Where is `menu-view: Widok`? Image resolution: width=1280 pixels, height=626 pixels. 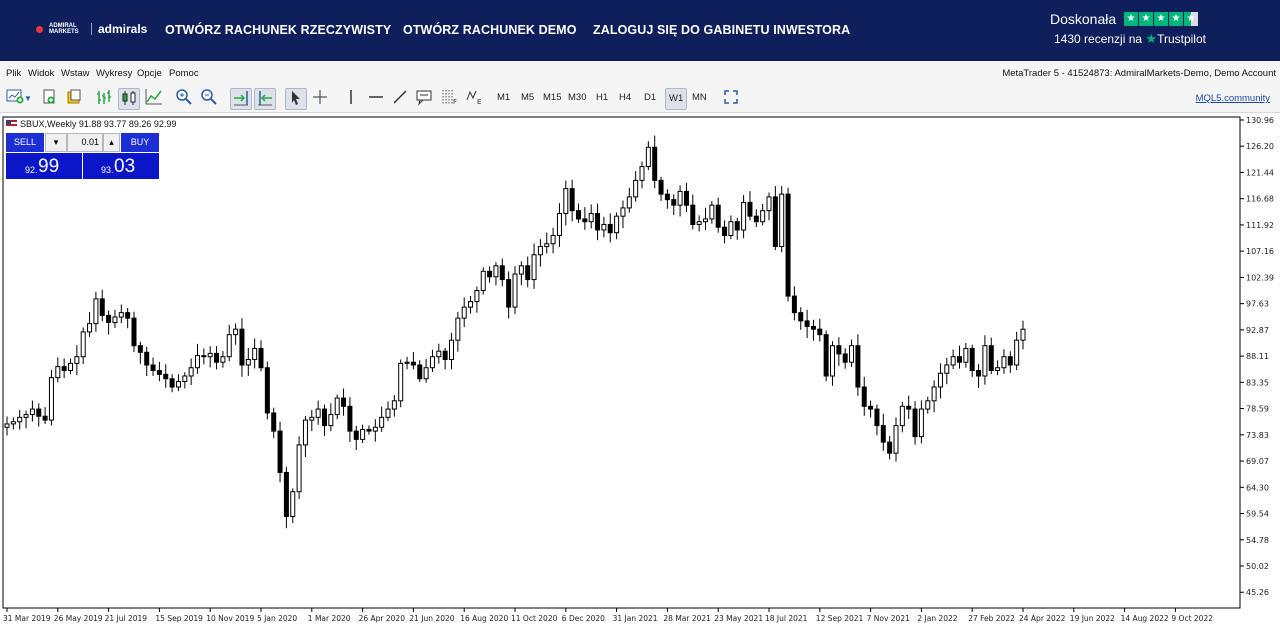
menu-view: Widok is located at coordinates (41, 73).